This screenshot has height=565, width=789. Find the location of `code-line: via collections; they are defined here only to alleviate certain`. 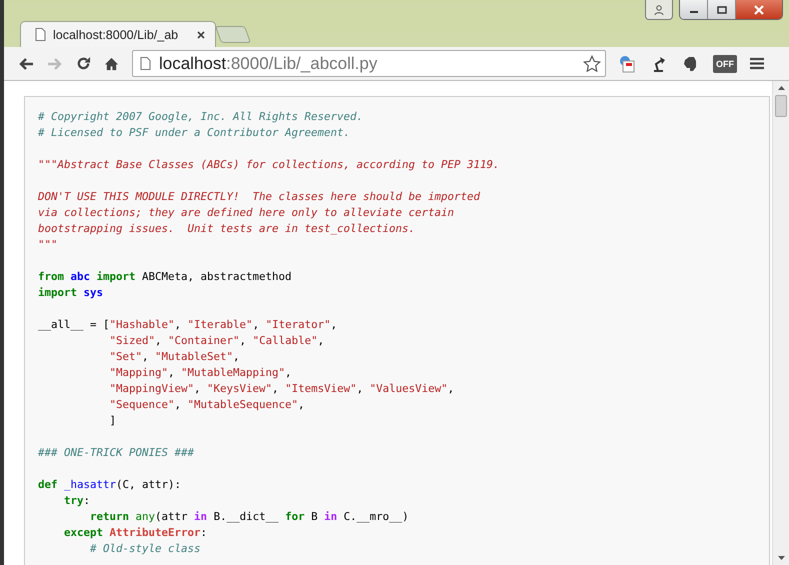

code-line: via collections; they are defined here only to alleviate certain is located at coordinates (246, 212).